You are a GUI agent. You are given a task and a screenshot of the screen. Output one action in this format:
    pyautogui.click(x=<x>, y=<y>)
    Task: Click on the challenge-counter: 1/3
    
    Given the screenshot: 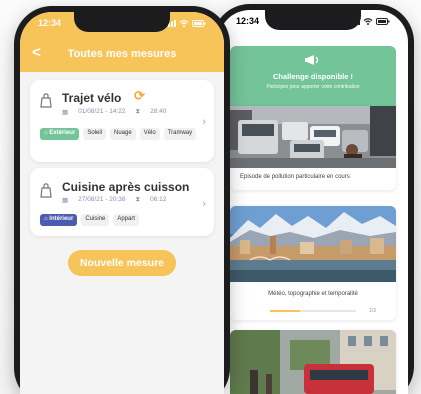 What is the action you would take?
    pyautogui.click(x=372, y=311)
    